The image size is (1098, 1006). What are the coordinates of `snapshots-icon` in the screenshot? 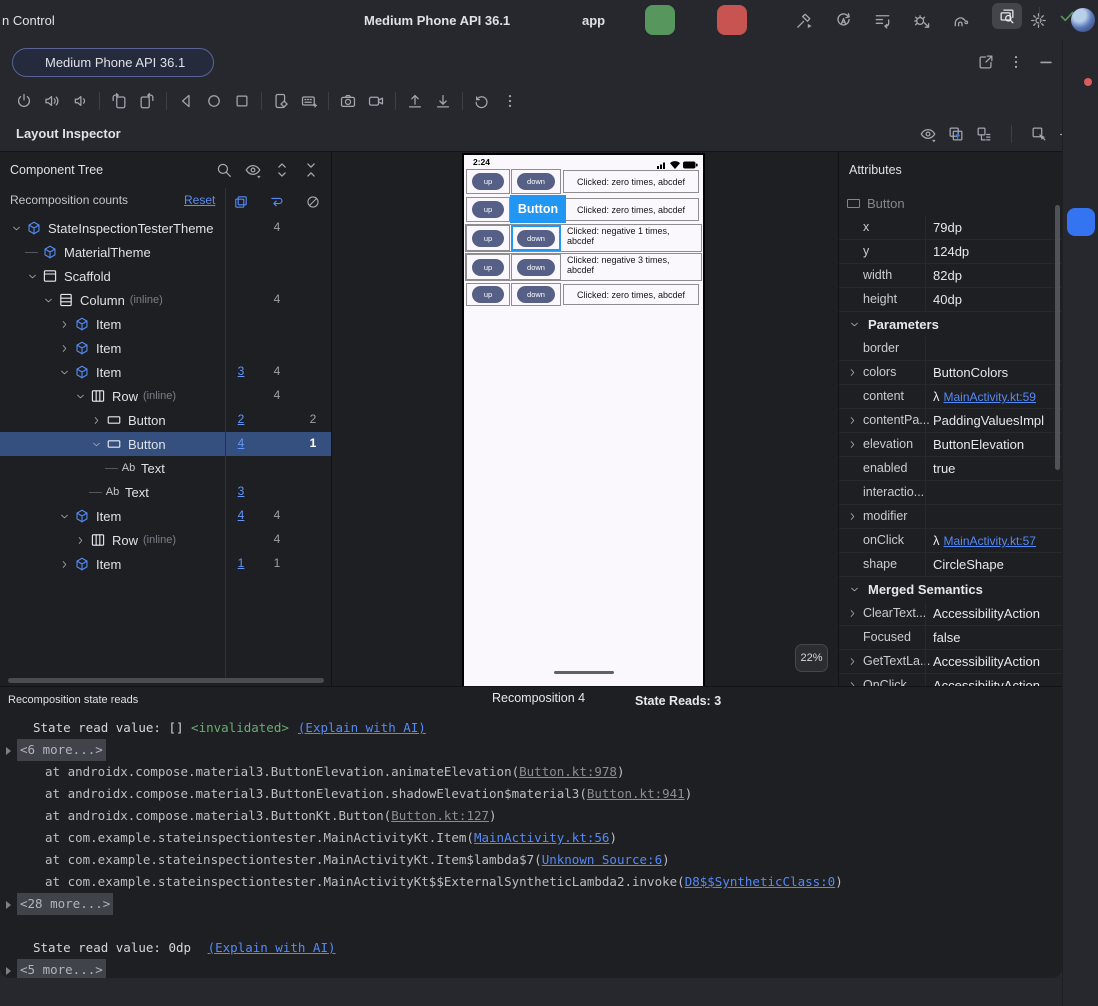 It's located at (482, 101).